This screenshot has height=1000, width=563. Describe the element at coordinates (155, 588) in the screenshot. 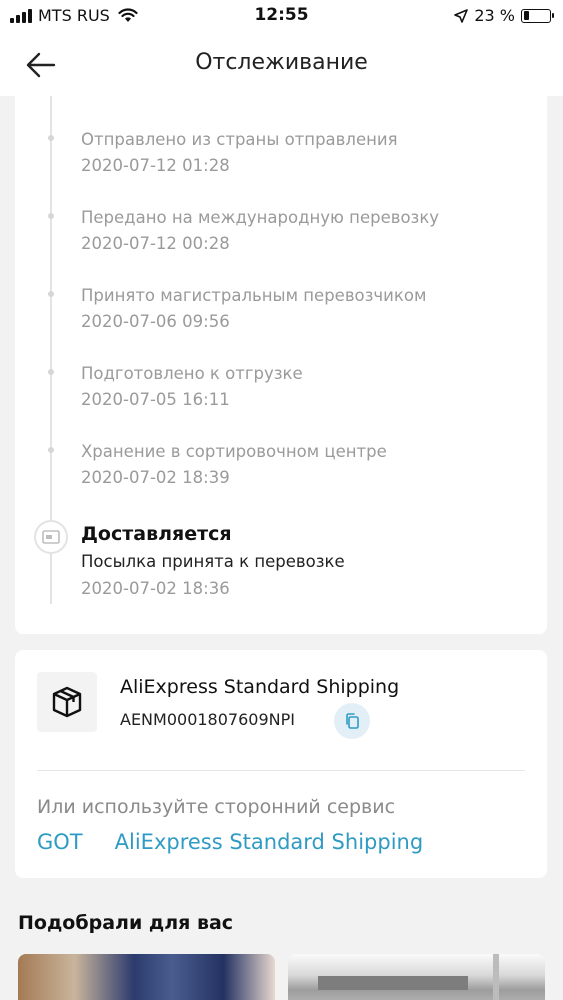

I see `current-event-date: 2020-07-02 18:36` at that location.